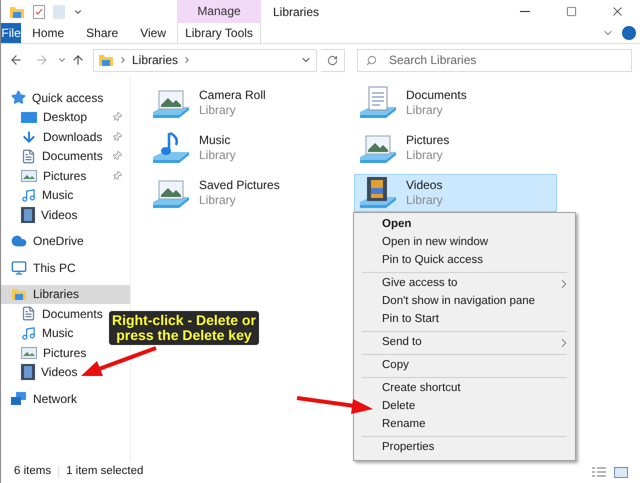 The height and width of the screenshot is (483, 640). What do you see at coordinates (33, 472) in the screenshot?
I see `item-count: 6 items` at bounding box center [33, 472].